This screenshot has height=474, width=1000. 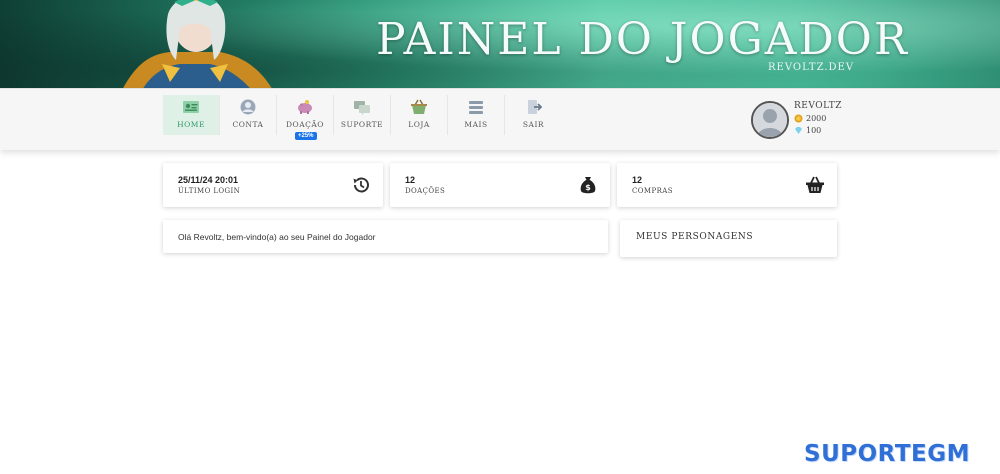 What do you see at coordinates (191, 107) in the screenshot?
I see `home-card-icon` at bounding box center [191, 107].